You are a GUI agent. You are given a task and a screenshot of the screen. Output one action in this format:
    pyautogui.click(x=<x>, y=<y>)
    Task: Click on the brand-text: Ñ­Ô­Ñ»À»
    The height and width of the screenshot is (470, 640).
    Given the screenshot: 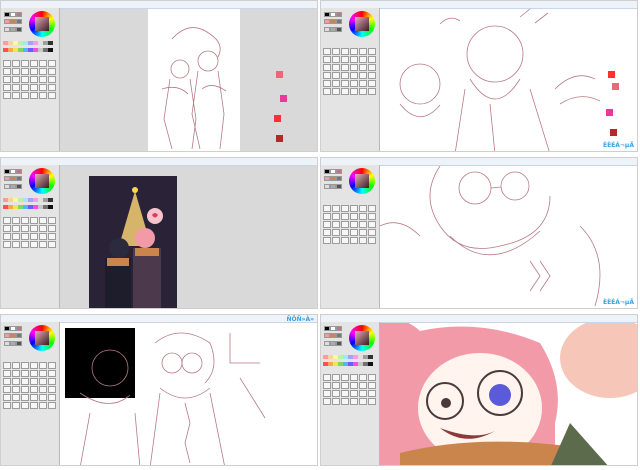 What is the action you would take?
    pyautogui.click(x=300, y=319)
    